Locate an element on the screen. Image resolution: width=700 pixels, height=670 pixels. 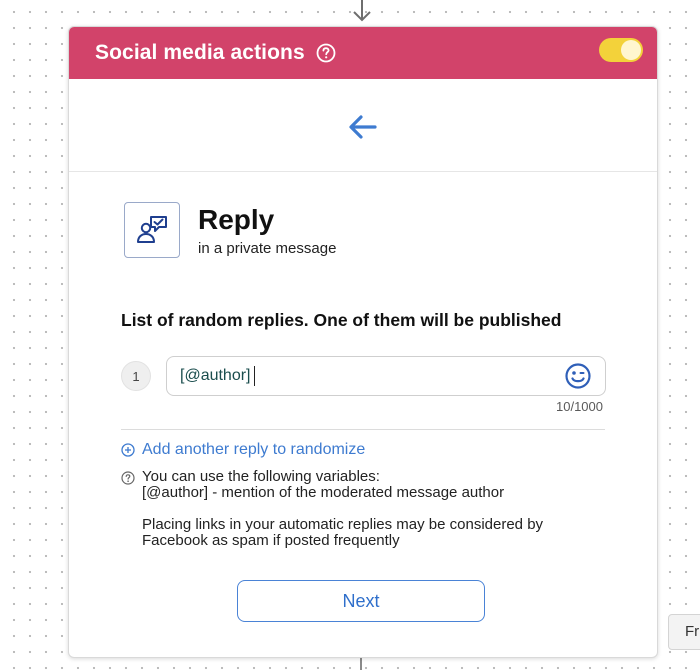
arrow-left-icon is located at coordinates (363, 127).